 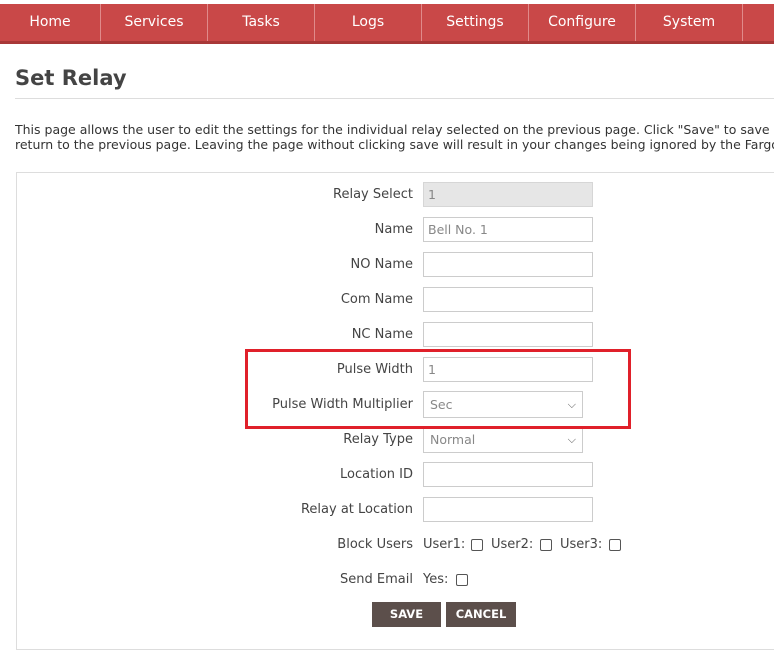 I want to click on nav-services: Services, so click(x=154, y=22).